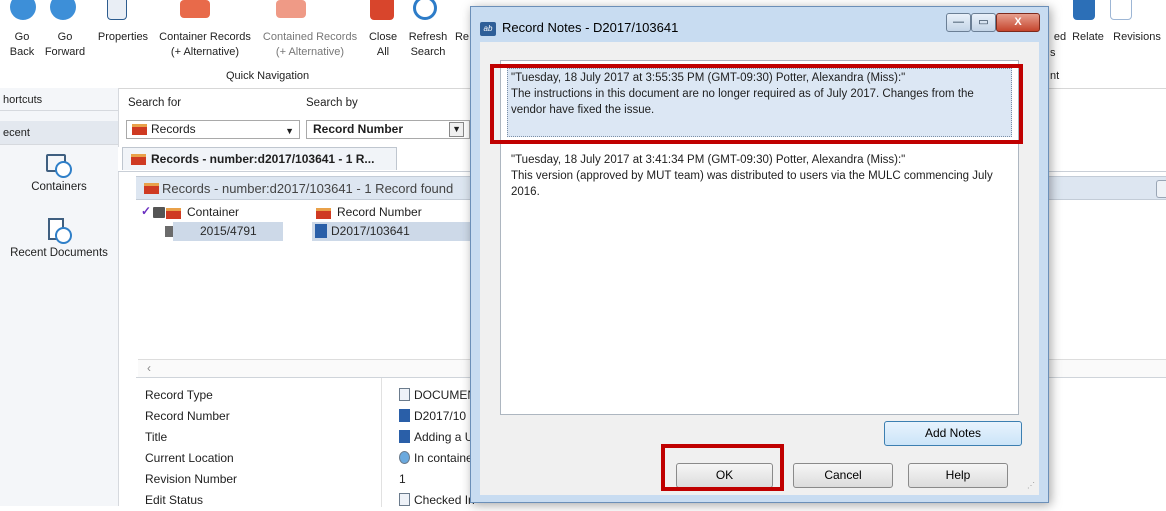 This screenshot has height=511, width=1166. I want to click on refresh-search-label: Refresh Search, so click(428, 44).